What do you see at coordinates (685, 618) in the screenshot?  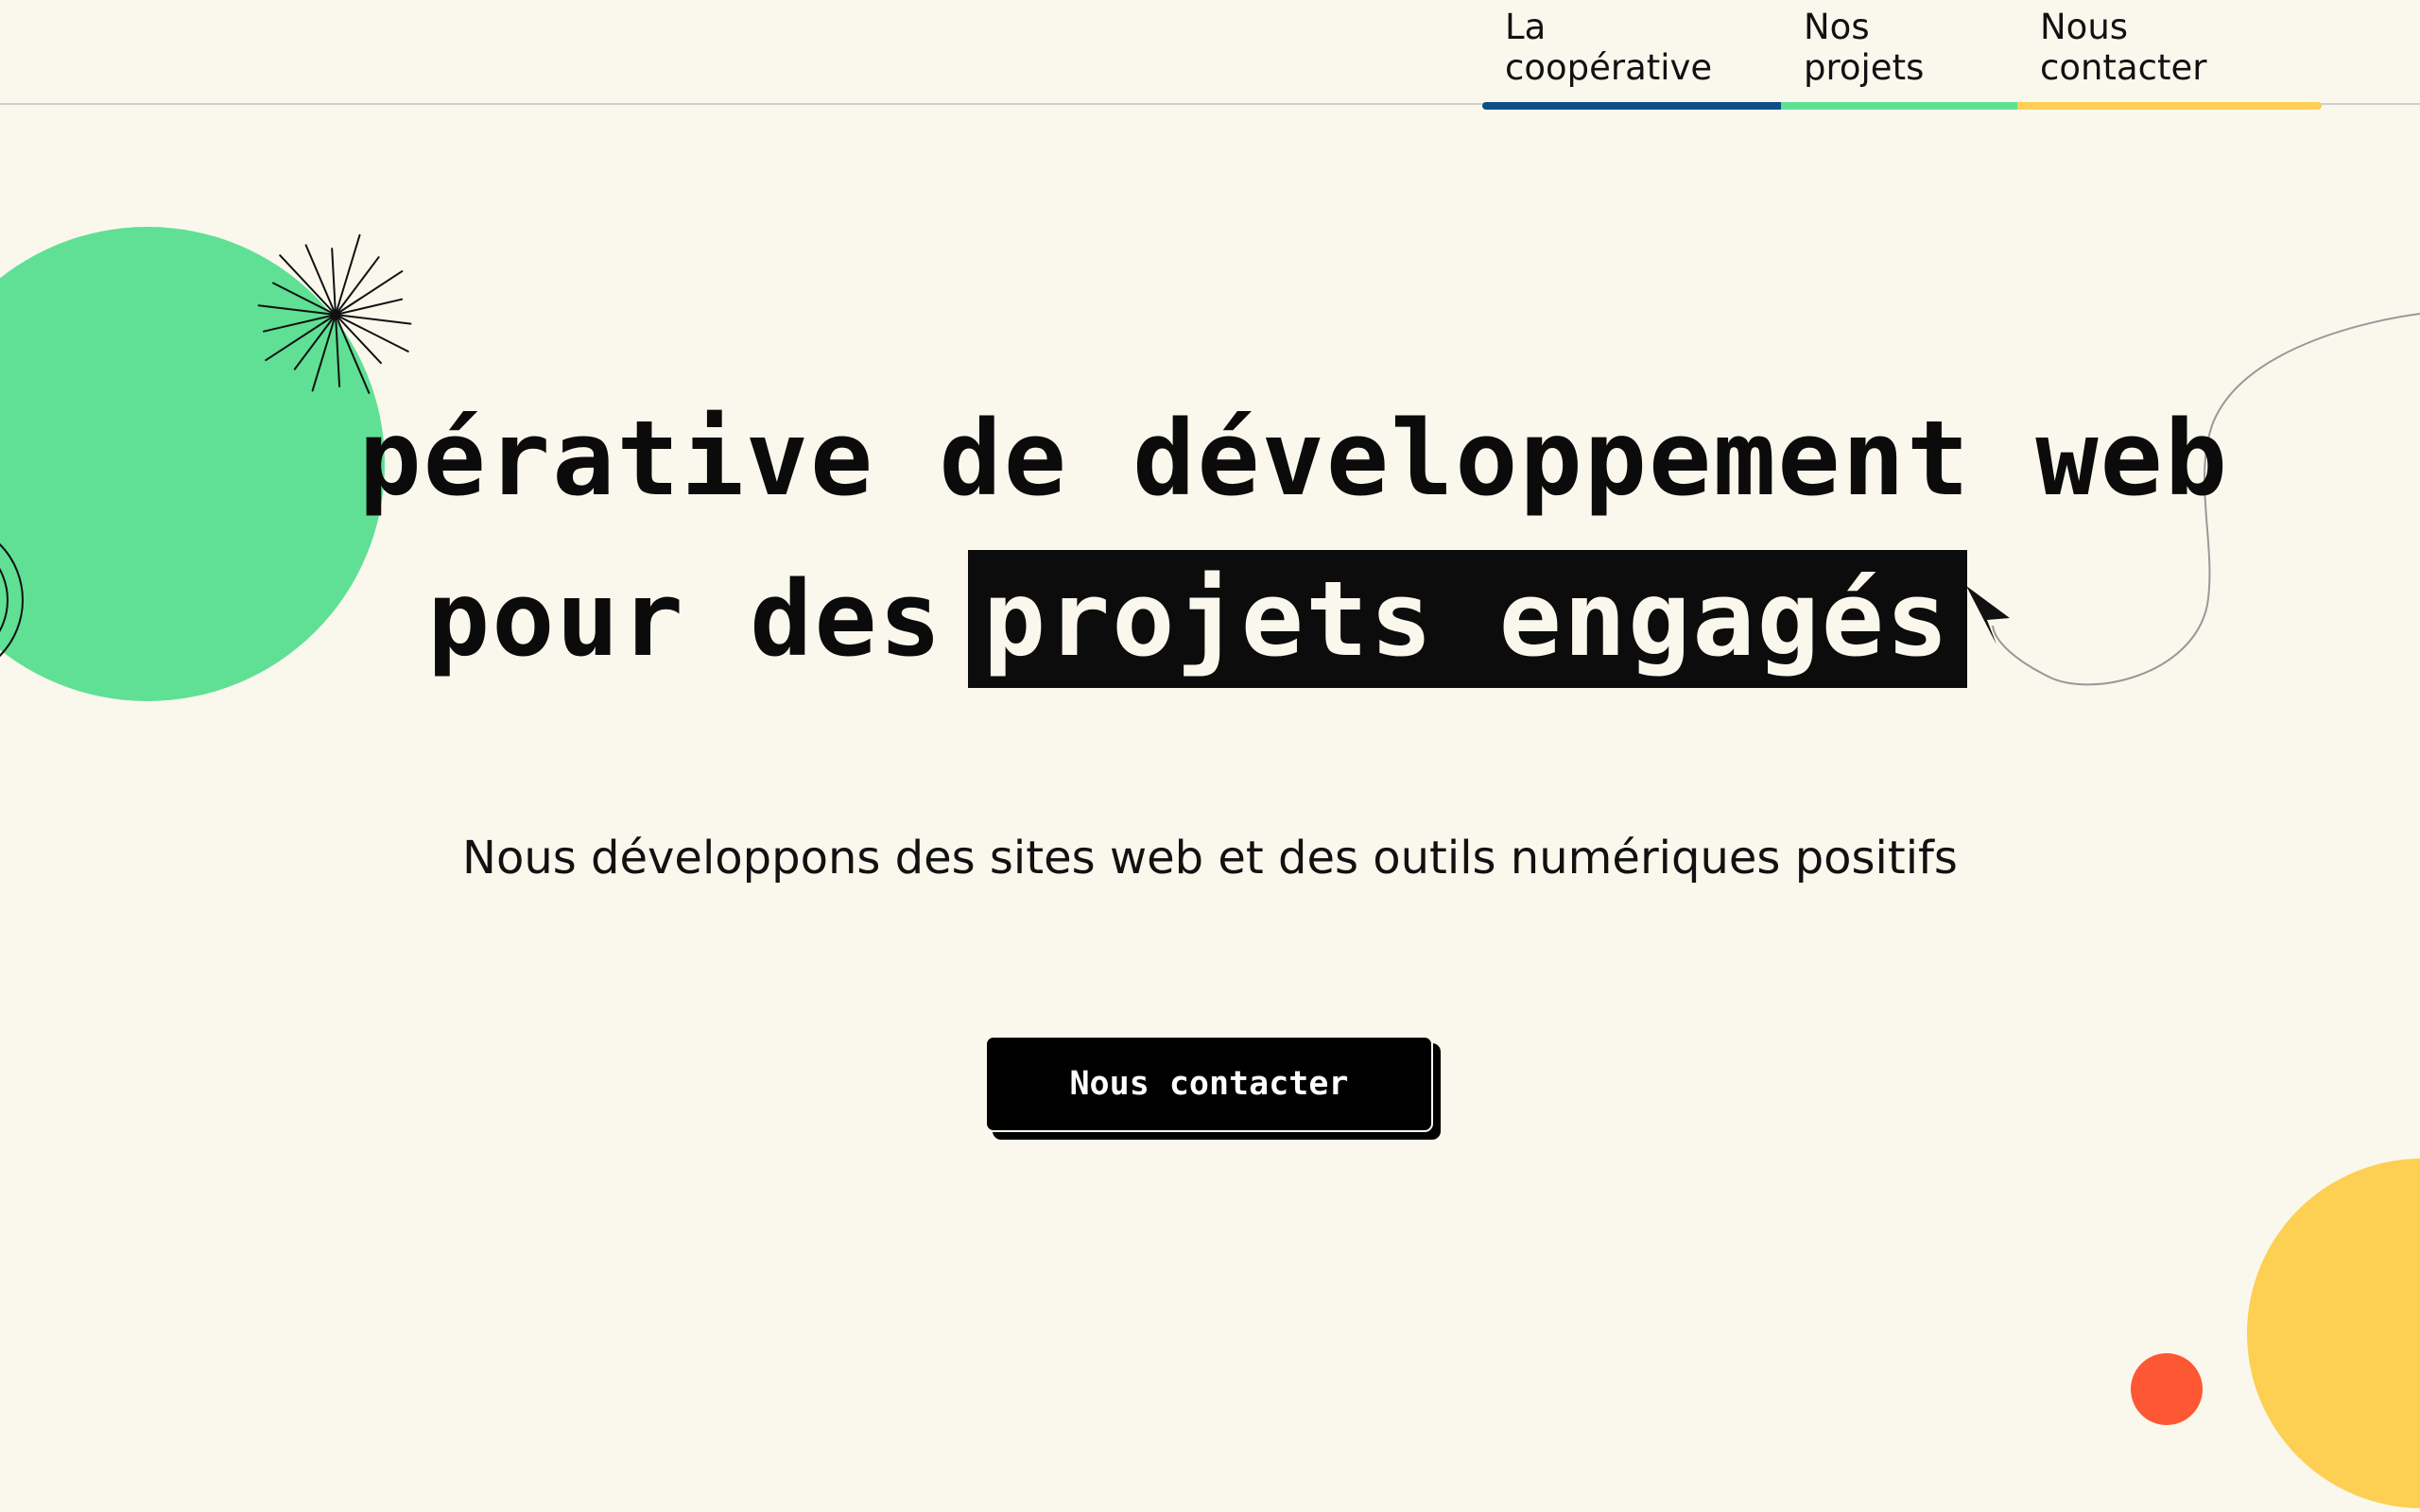 I see `hero-title-prefix: pour des` at bounding box center [685, 618].